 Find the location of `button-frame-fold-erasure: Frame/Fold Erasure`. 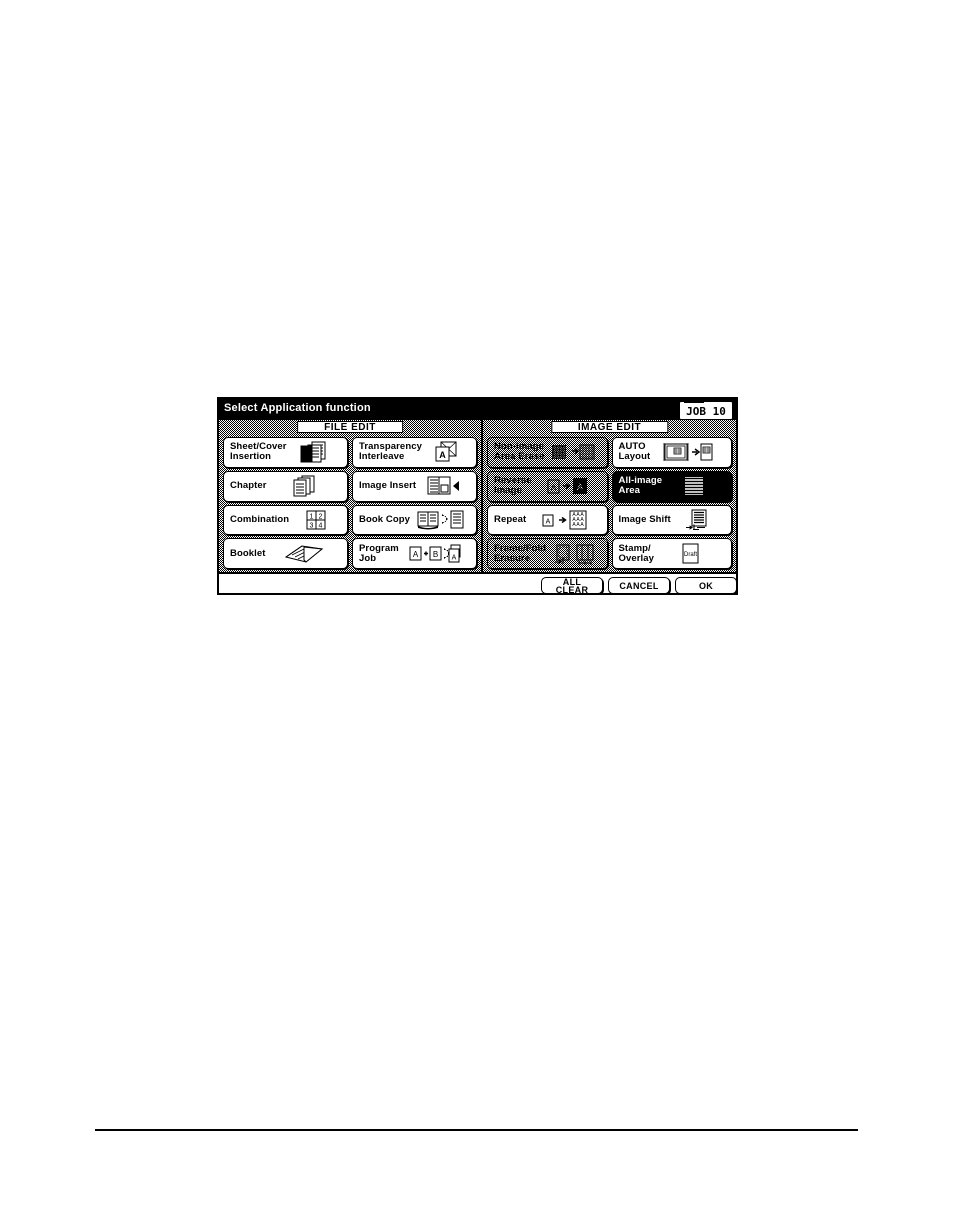

button-frame-fold-erasure: Frame/Fold Erasure is located at coordinates (547, 553).